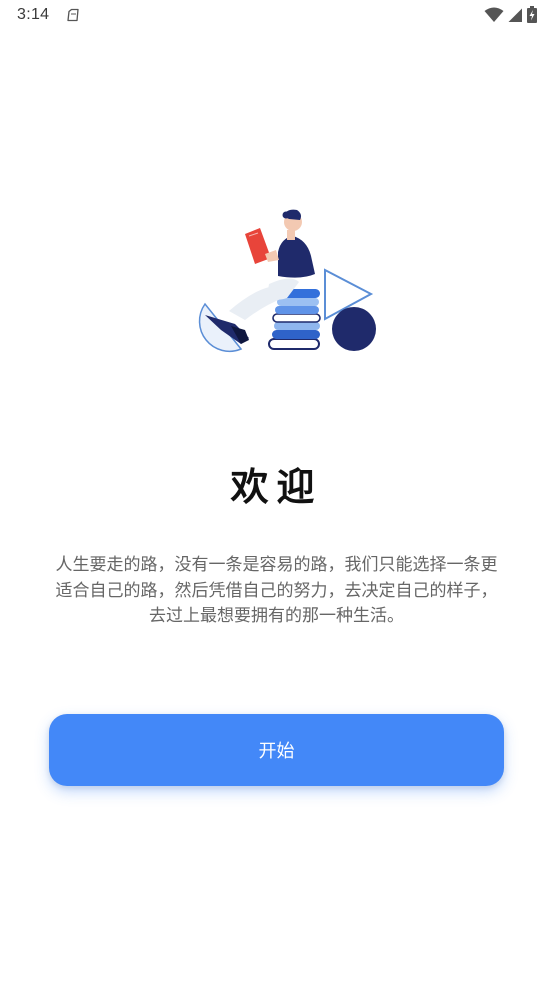 This screenshot has width=553, height=984. What do you see at coordinates (73, 15) in the screenshot?
I see `sim-card-icon` at bounding box center [73, 15].